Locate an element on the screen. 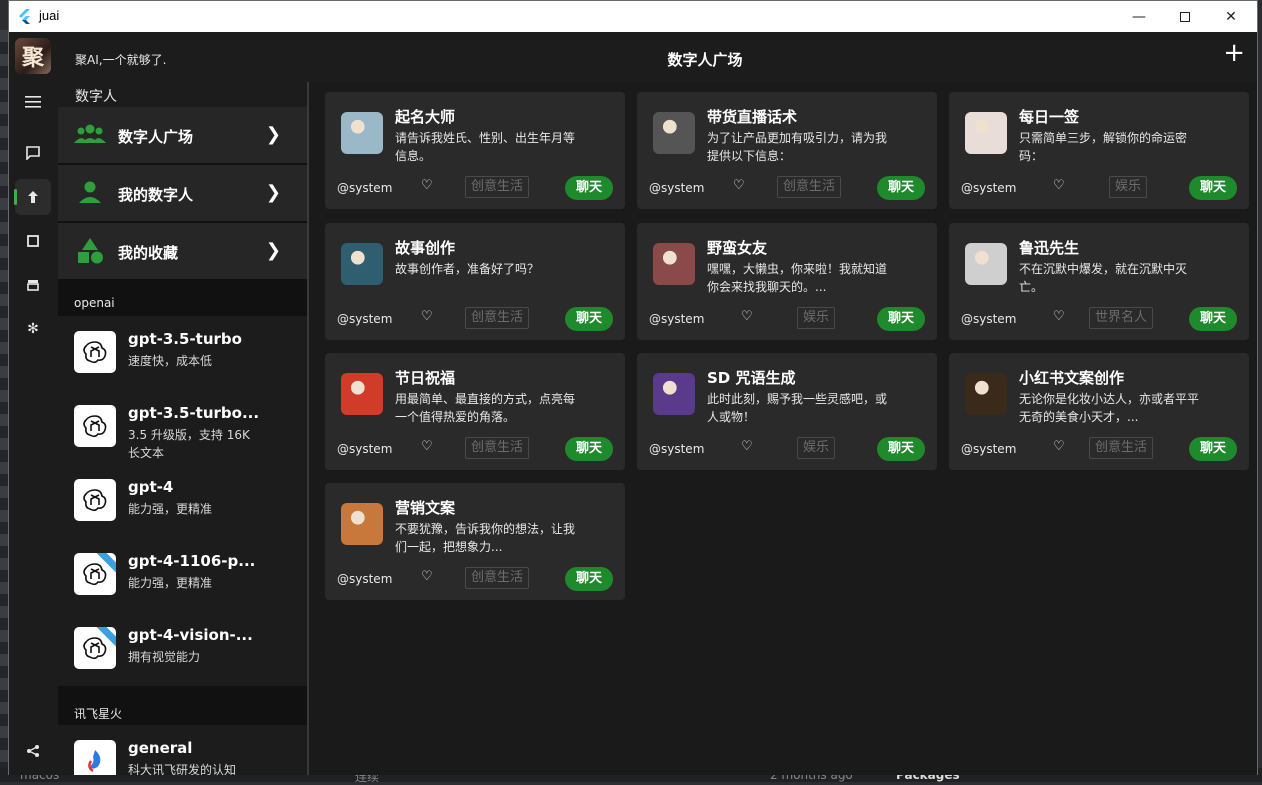 This screenshot has width=1262, height=785. nav-label: 我的收藏 is located at coordinates (148, 253).